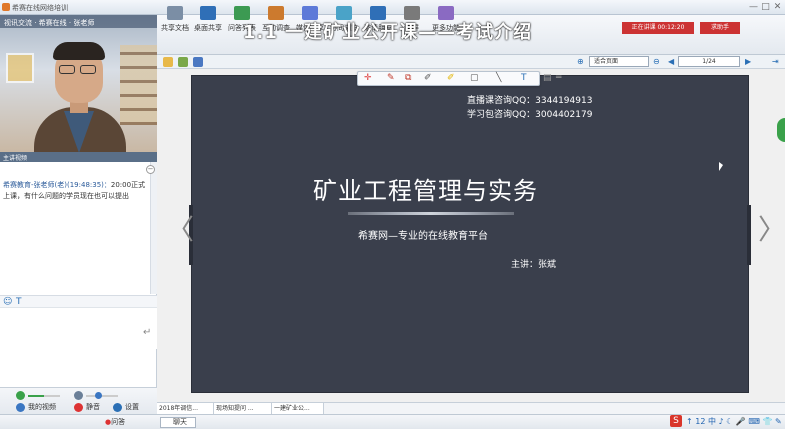 Image resolution: width=785 pixels, height=429 pixels. Describe the element at coordinates (721, 166) in the screenshot. I see `mouse-cursor-icon` at that location.